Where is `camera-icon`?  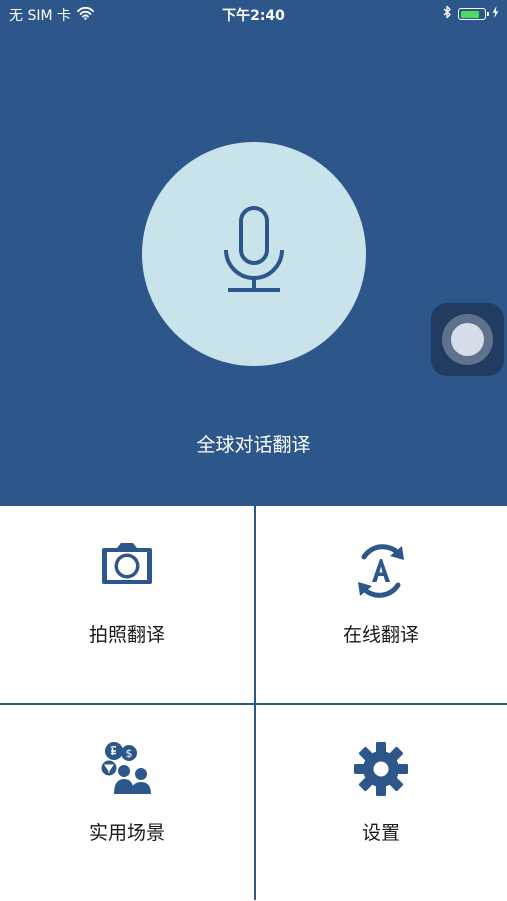
camera-icon is located at coordinates (127, 564).